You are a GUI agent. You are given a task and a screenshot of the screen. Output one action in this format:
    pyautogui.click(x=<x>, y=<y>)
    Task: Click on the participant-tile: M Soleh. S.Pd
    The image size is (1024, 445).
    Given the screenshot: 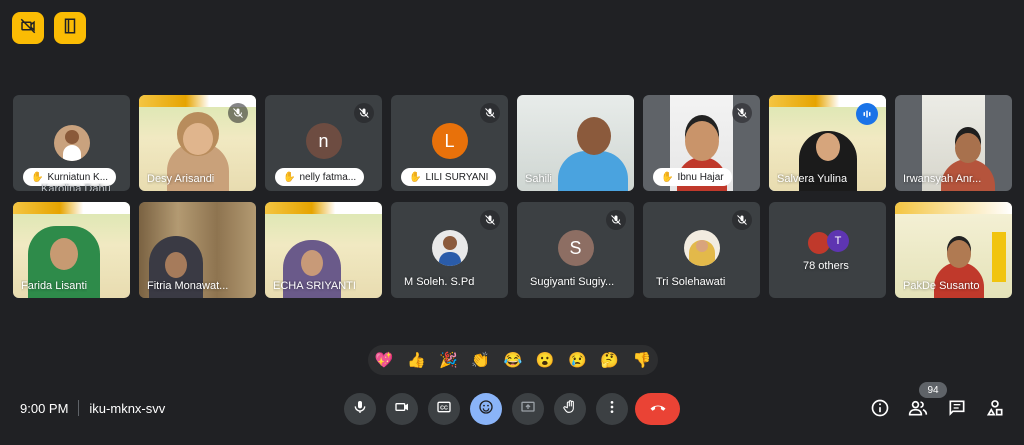 What is the action you would take?
    pyautogui.click(x=449, y=250)
    